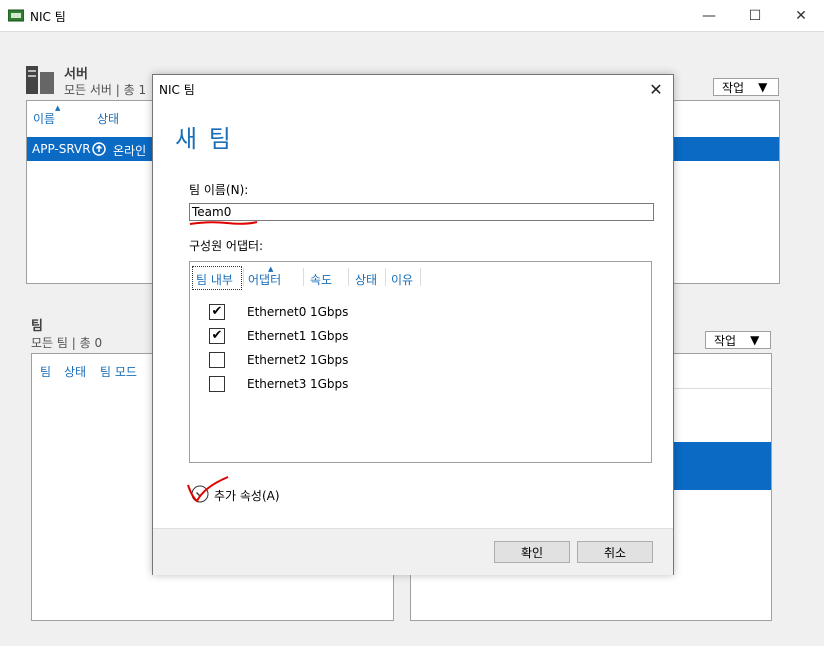 This screenshot has height=646, width=824. I want to click on adapter-row: Ethernet2 1Gbps, so click(420, 362).